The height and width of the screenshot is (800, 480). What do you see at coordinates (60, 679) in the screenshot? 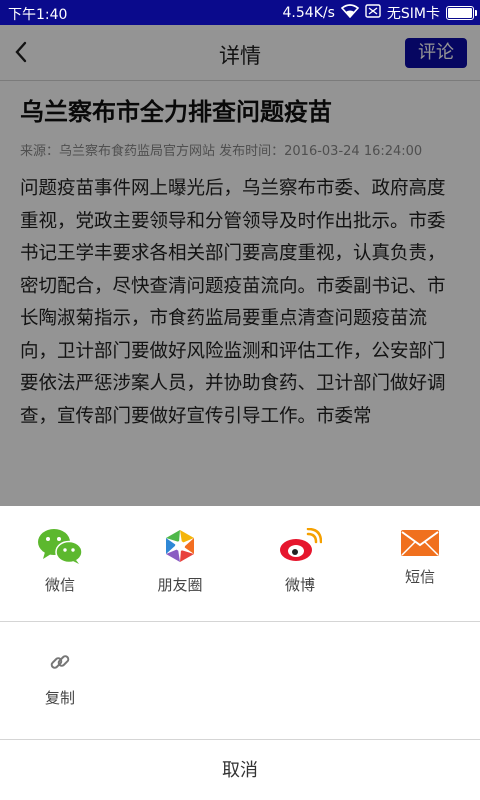
I see `copy-link-button: 复制` at bounding box center [60, 679].